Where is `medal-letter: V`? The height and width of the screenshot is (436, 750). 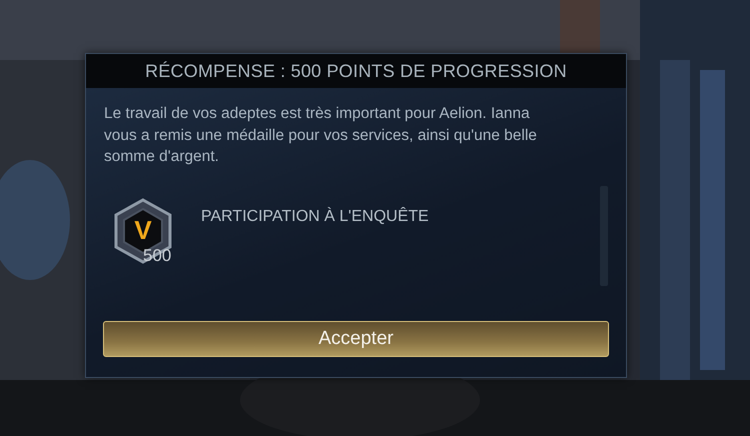
medal-letter: V is located at coordinates (143, 230).